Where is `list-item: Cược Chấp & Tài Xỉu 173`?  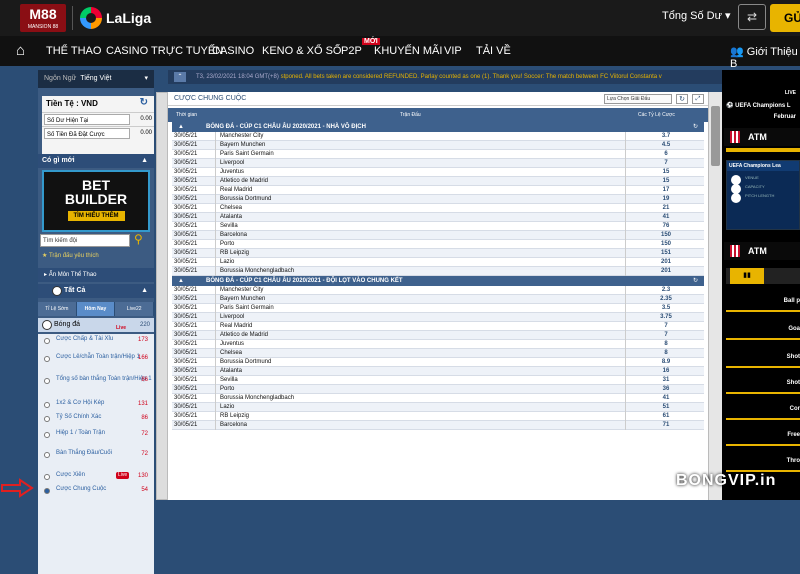 list-item: Cược Chấp & Tài Xỉu 173 is located at coordinates (96, 340).